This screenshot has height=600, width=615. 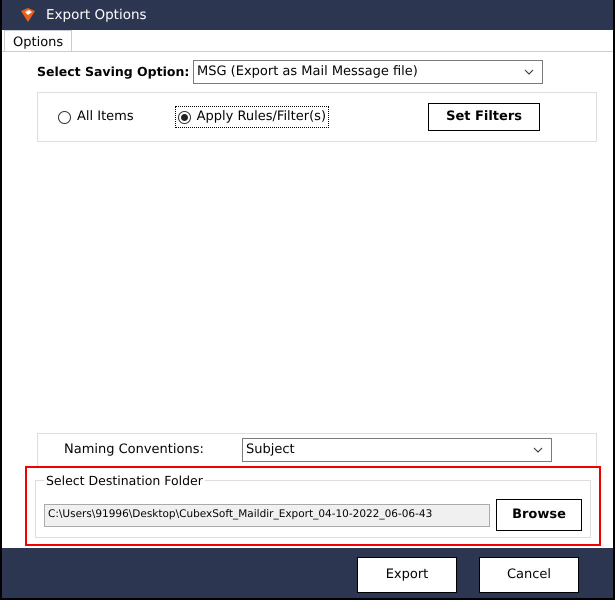 What do you see at coordinates (96, 15) in the screenshot?
I see `window-title: Export Options` at bounding box center [96, 15].